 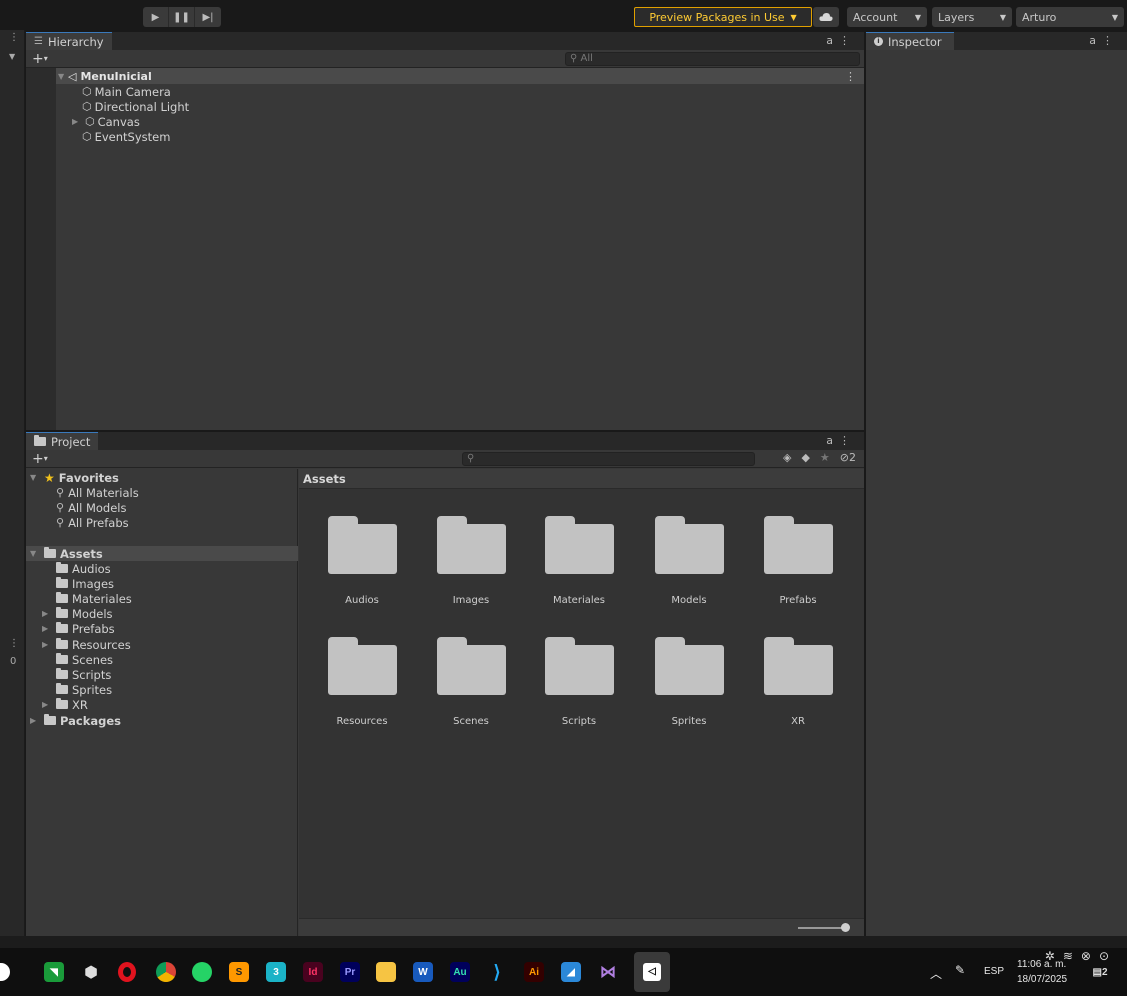 I want to click on hierarchy-item: ⬡ EventSystem, so click(x=126, y=136).